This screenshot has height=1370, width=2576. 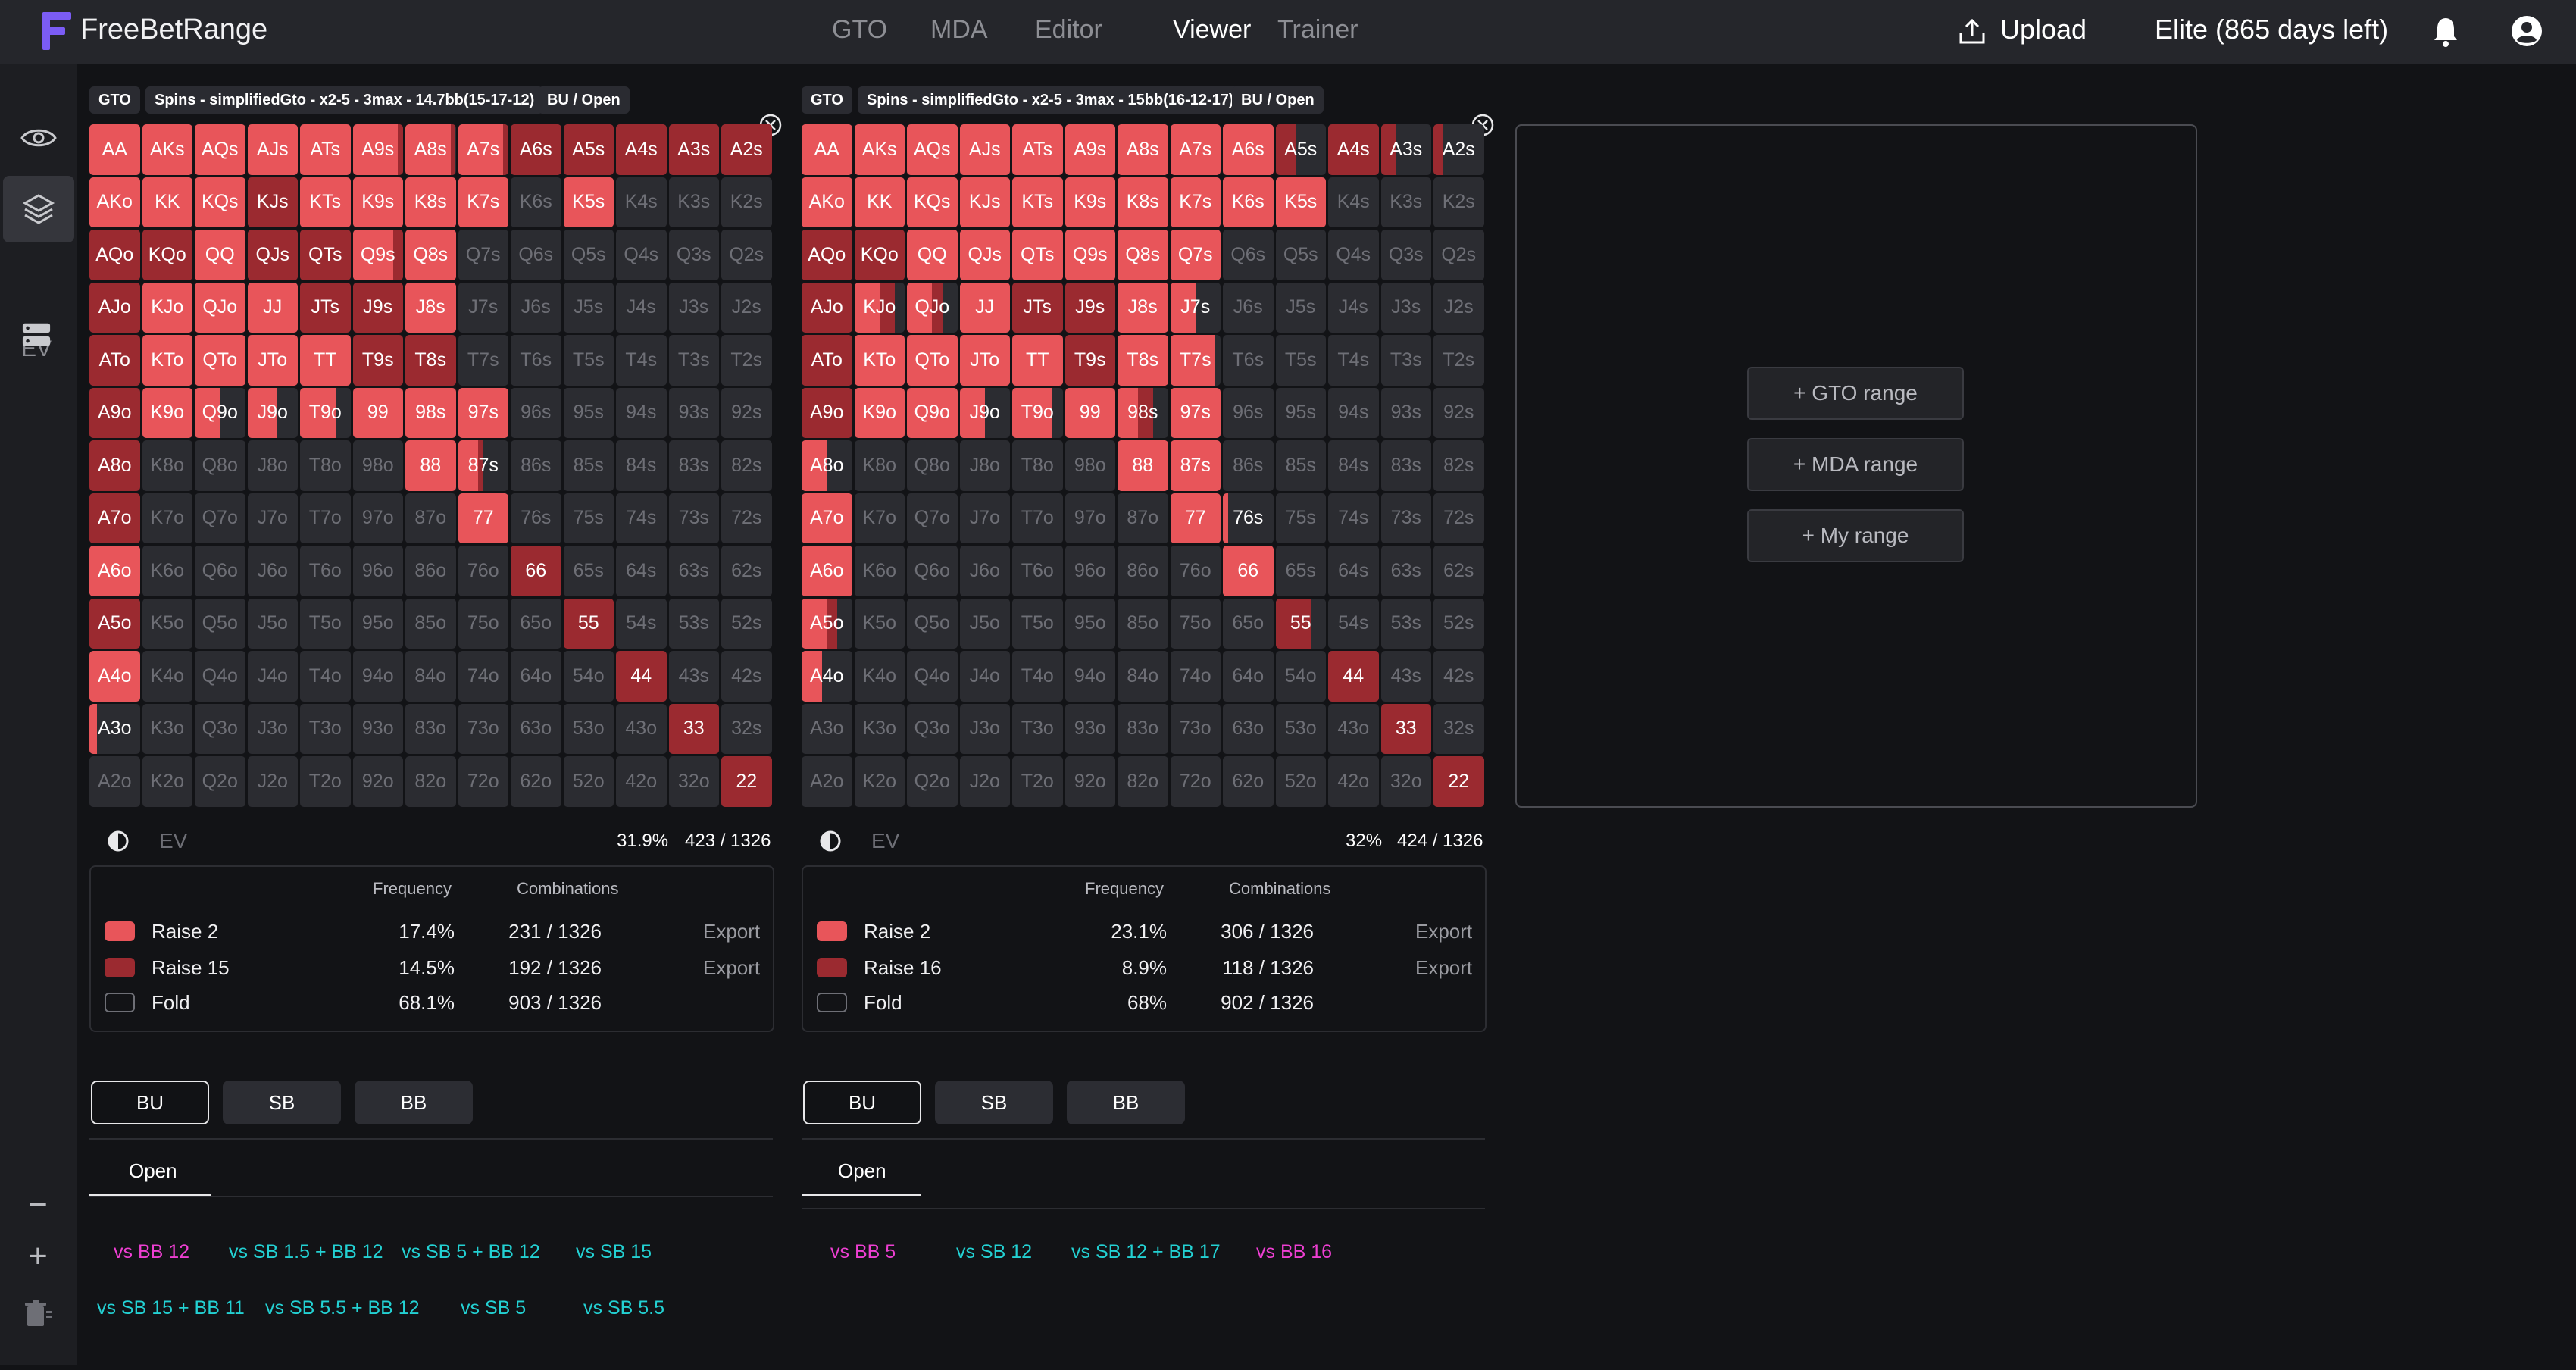 I want to click on hand-cell: K6s, so click(x=536, y=202).